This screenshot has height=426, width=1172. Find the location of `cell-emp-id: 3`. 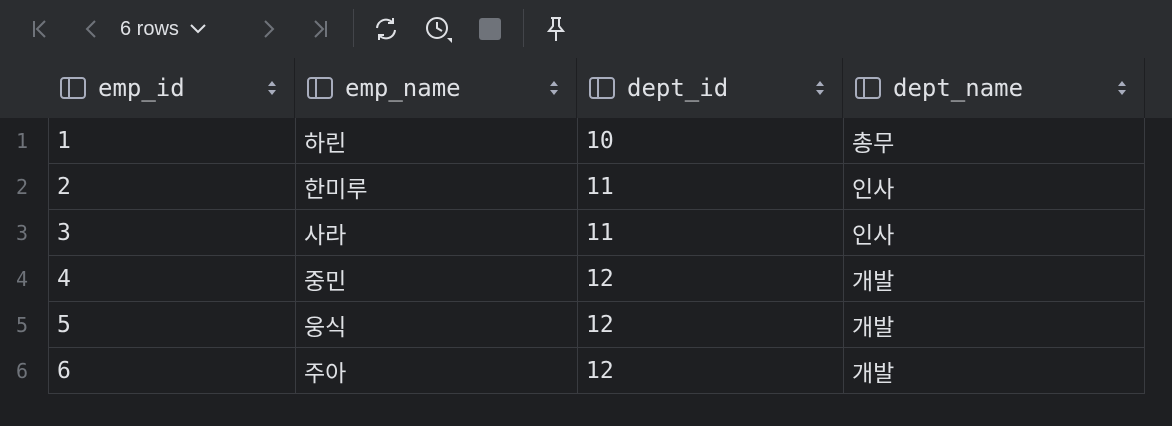

cell-emp-id: 3 is located at coordinates (171, 233).